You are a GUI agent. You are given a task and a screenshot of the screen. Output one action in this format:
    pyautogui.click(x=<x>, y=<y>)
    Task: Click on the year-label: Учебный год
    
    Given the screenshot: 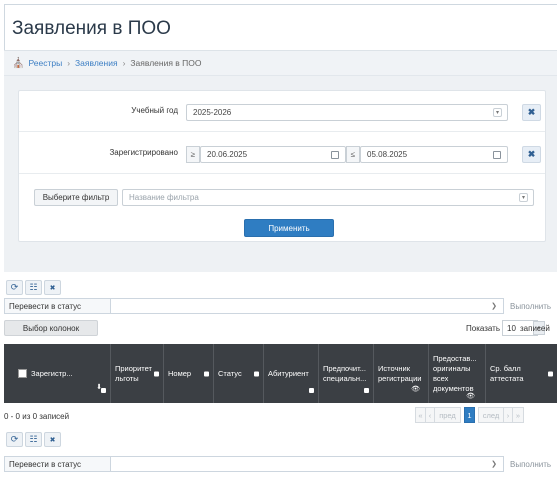 What is the action you would take?
    pyautogui.click(x=154, y=110)
    